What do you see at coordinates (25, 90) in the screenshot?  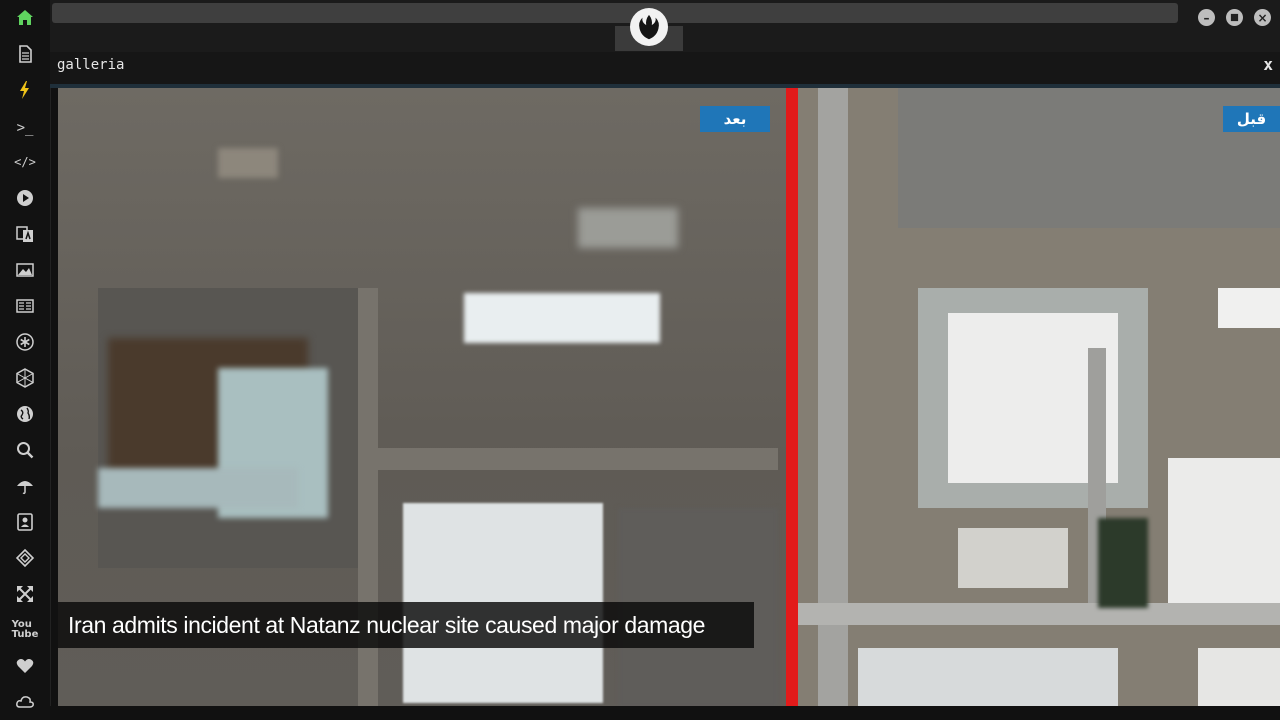 I see `bolt-icon` at bounding box center [25, 90].